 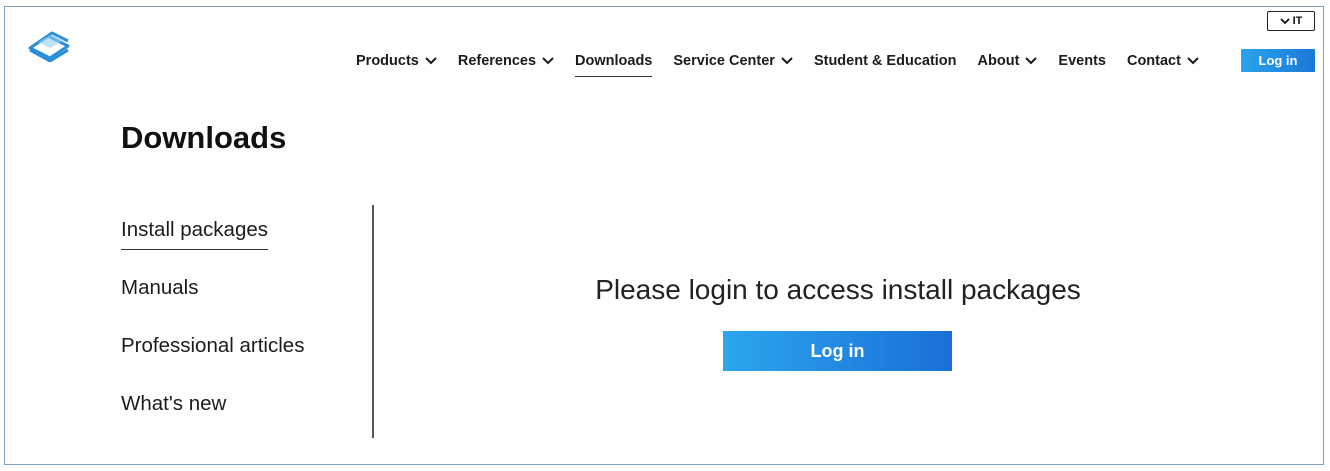 I want to click on nav-label: Events, so click(x=1082, y=61).